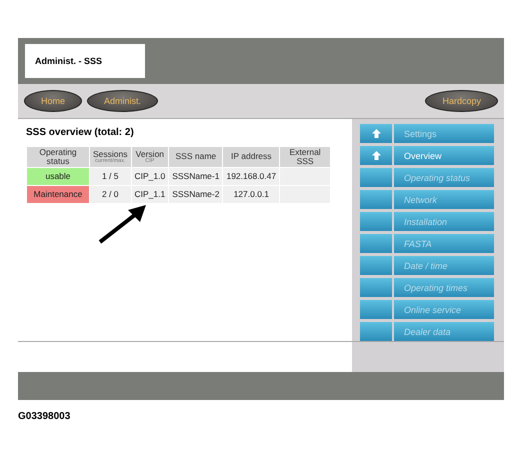 The width and height of the screenshot is (523, 461). I want to click on figure-caption: G03398003, so click(44, 416).